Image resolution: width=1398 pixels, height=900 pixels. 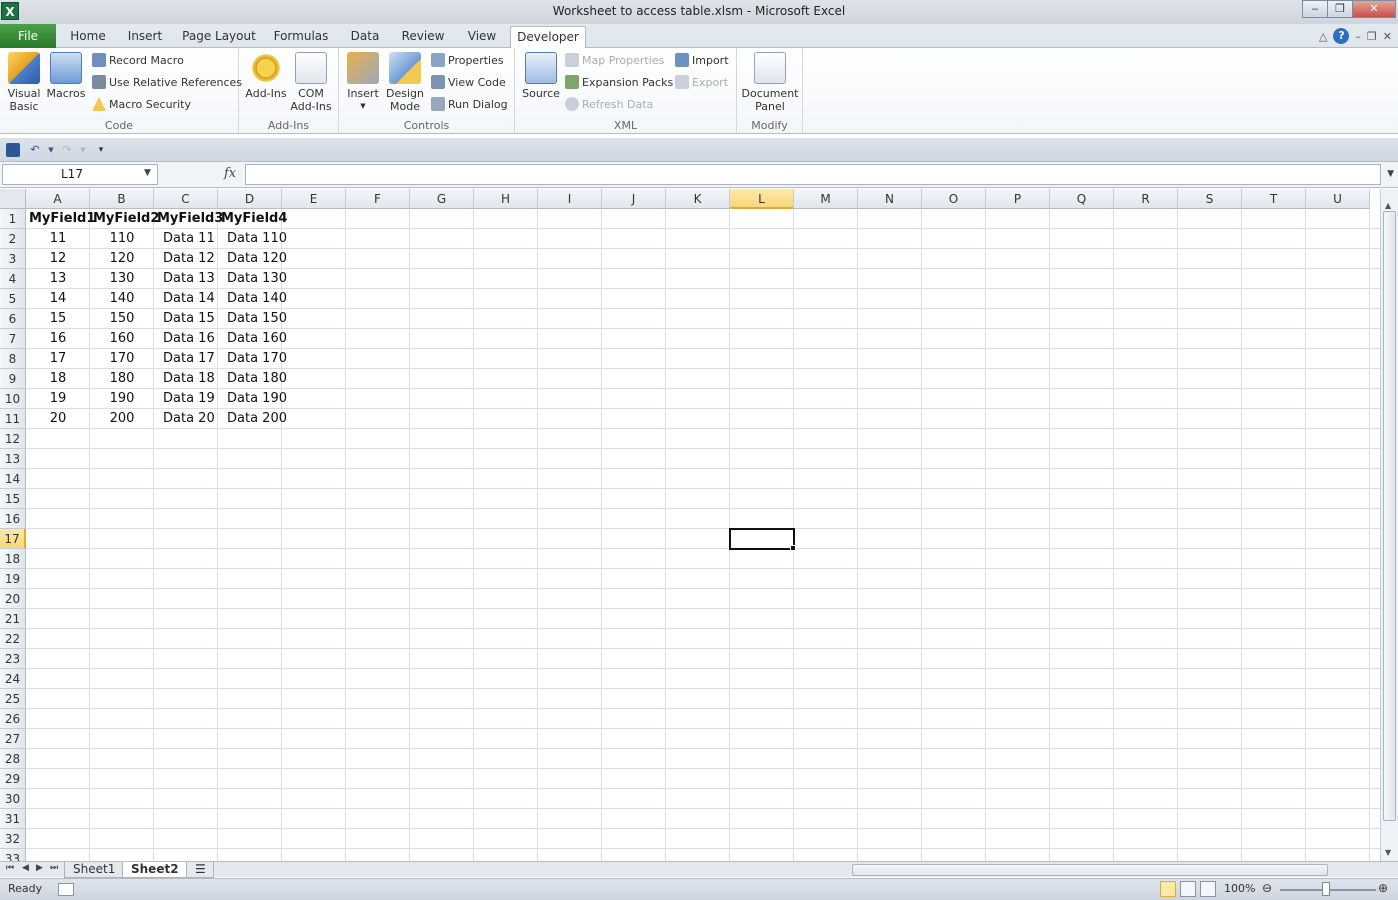 I want to click on document-panel-button: Document Panel, so click(x=770, y=82).